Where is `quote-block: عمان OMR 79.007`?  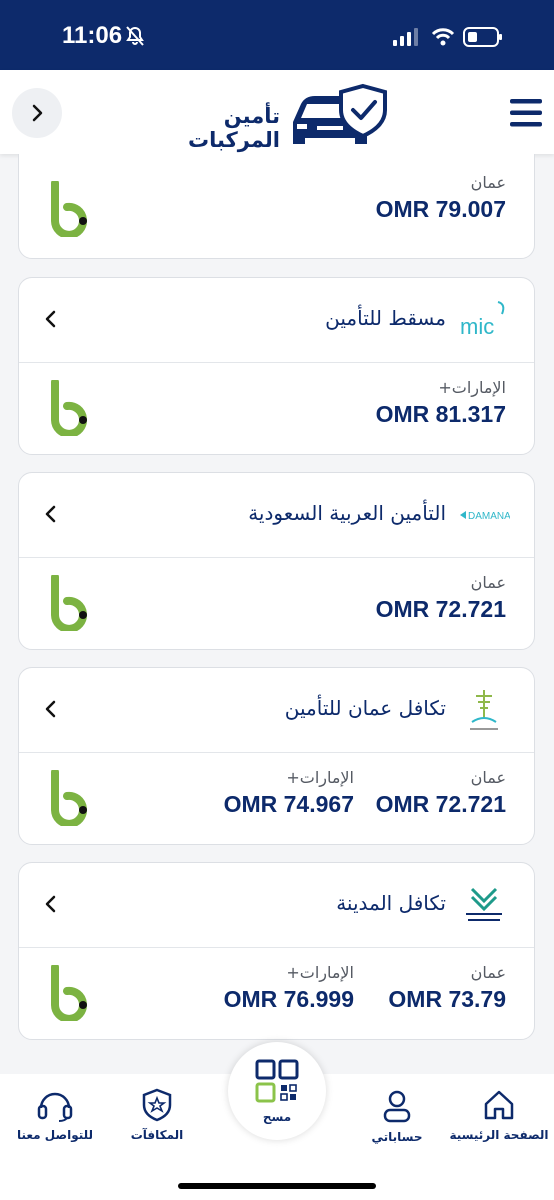
quote-block: عمان OMR 79.007 is located at coordinates (441, 198).